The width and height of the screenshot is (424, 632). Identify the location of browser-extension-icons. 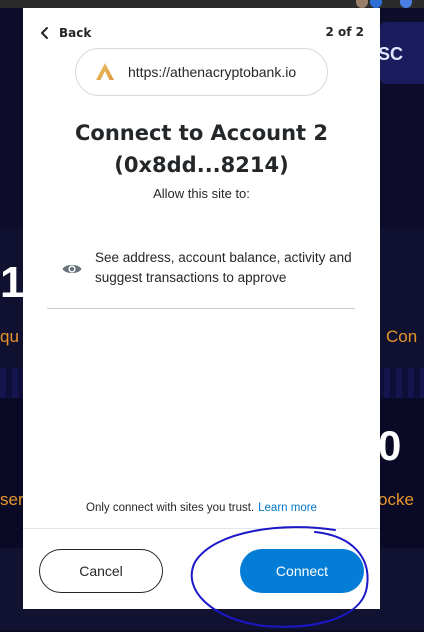
(390, 4).